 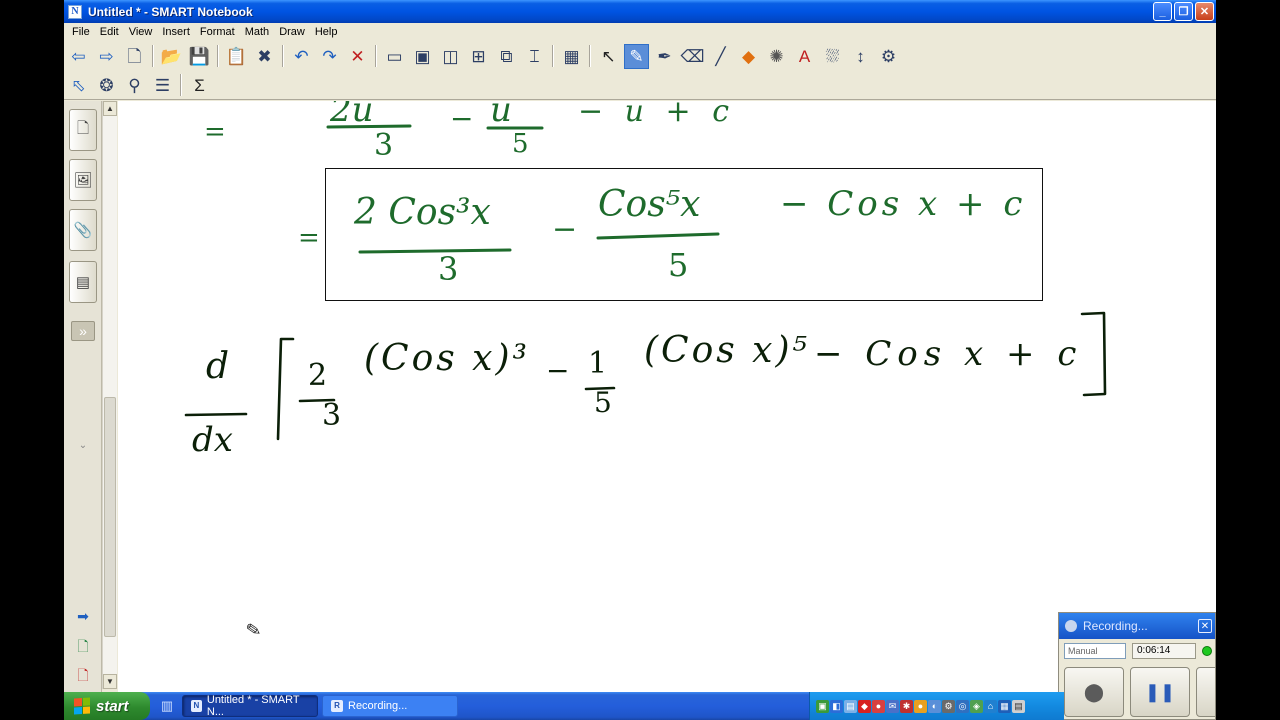 I want to click on close-button: ✕, so click(x=1204, y=11).